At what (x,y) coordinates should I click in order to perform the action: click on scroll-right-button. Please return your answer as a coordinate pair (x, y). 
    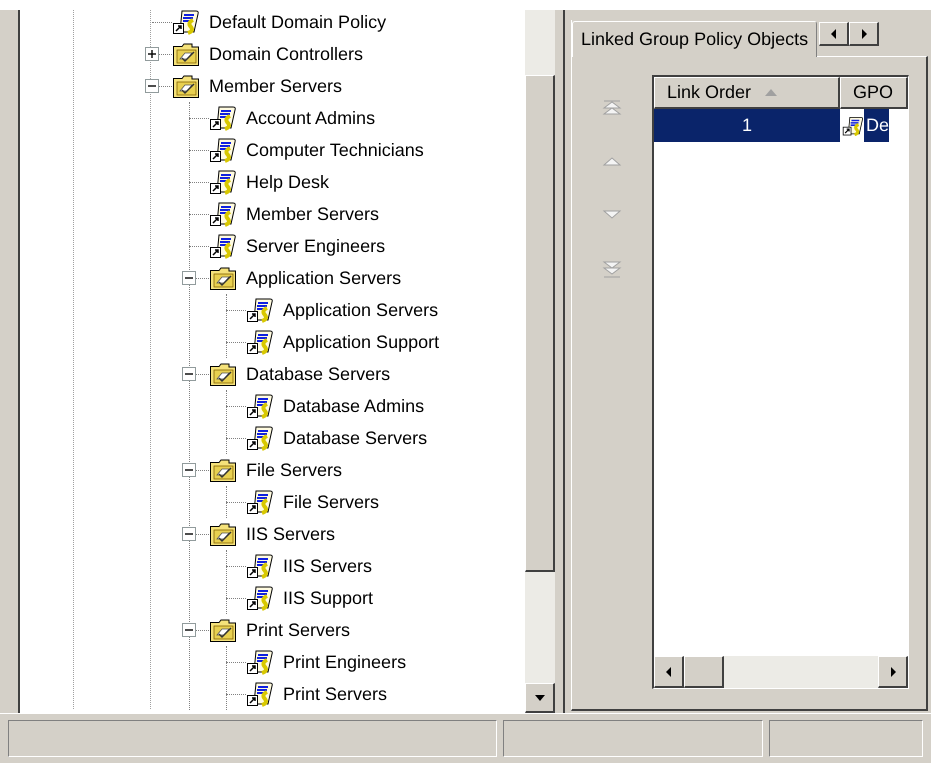
    Looking at the image, I should click on (893, 672).